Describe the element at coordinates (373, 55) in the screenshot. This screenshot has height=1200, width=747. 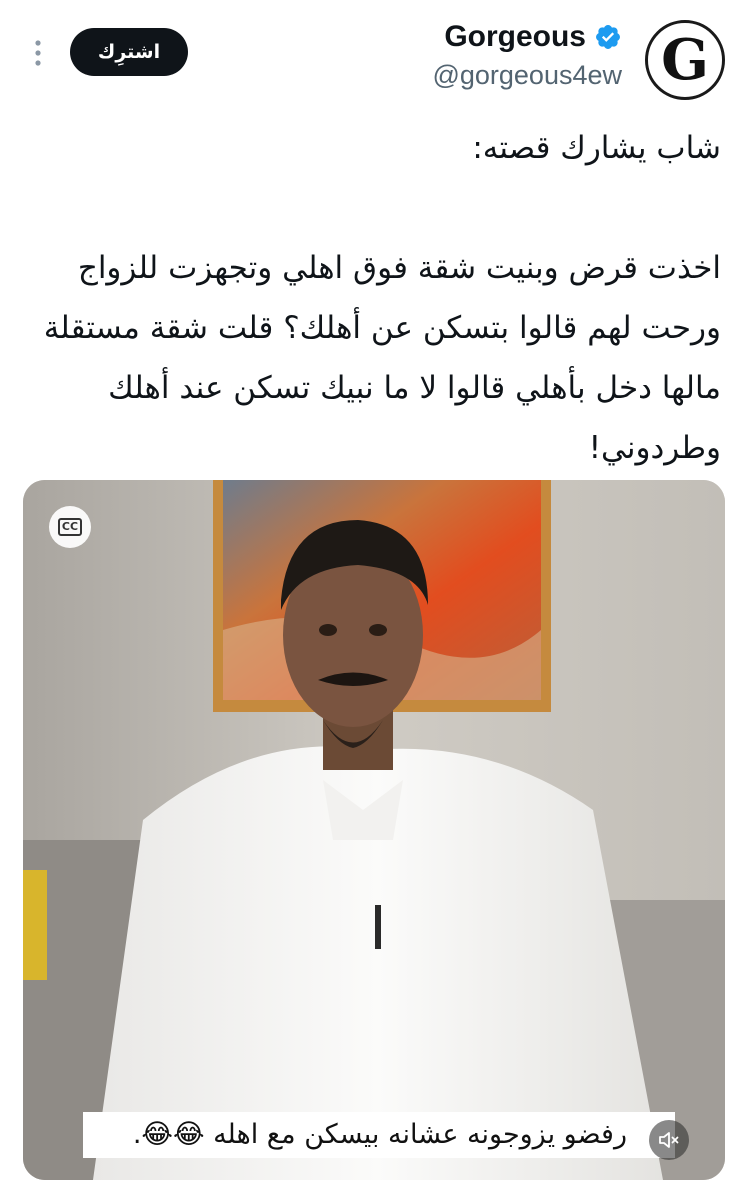
I see `tweet-header: G Gorgeous @gorgeous4ew اشترِك` at that location.